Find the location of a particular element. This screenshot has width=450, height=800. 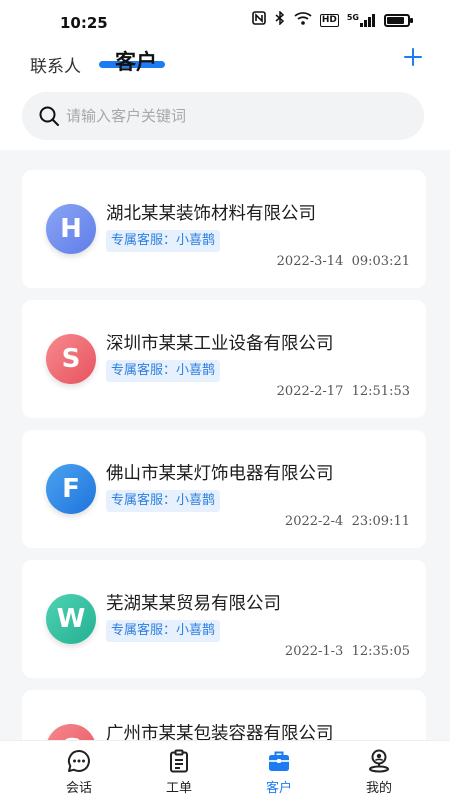

tab-customers: 客户 is located at coordinates (136, 61).